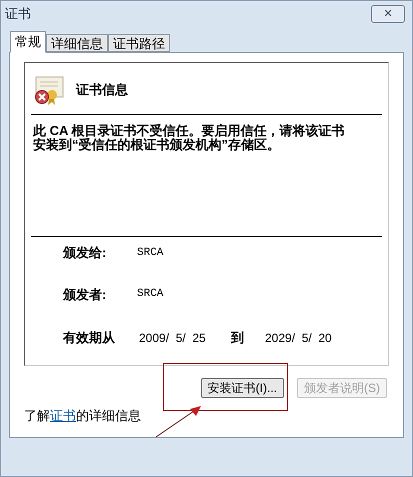 Image resolution: width=413 pixels, height=477 pixels. What do you see at coordinates (77, 43) in the screenshot?
I see `tab: 详细信息` at bounding box center [77, 43].